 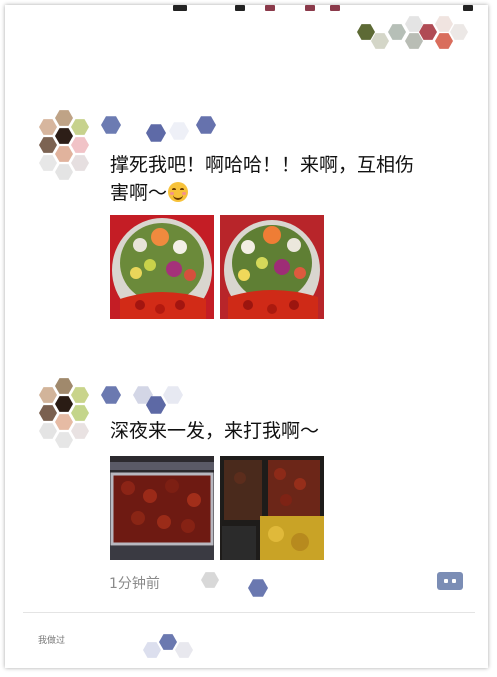 I want to click on post-text: 撑死我吧！啊哈哈！！来啊，互相伤 害啊～, so click(x=262, y=179).